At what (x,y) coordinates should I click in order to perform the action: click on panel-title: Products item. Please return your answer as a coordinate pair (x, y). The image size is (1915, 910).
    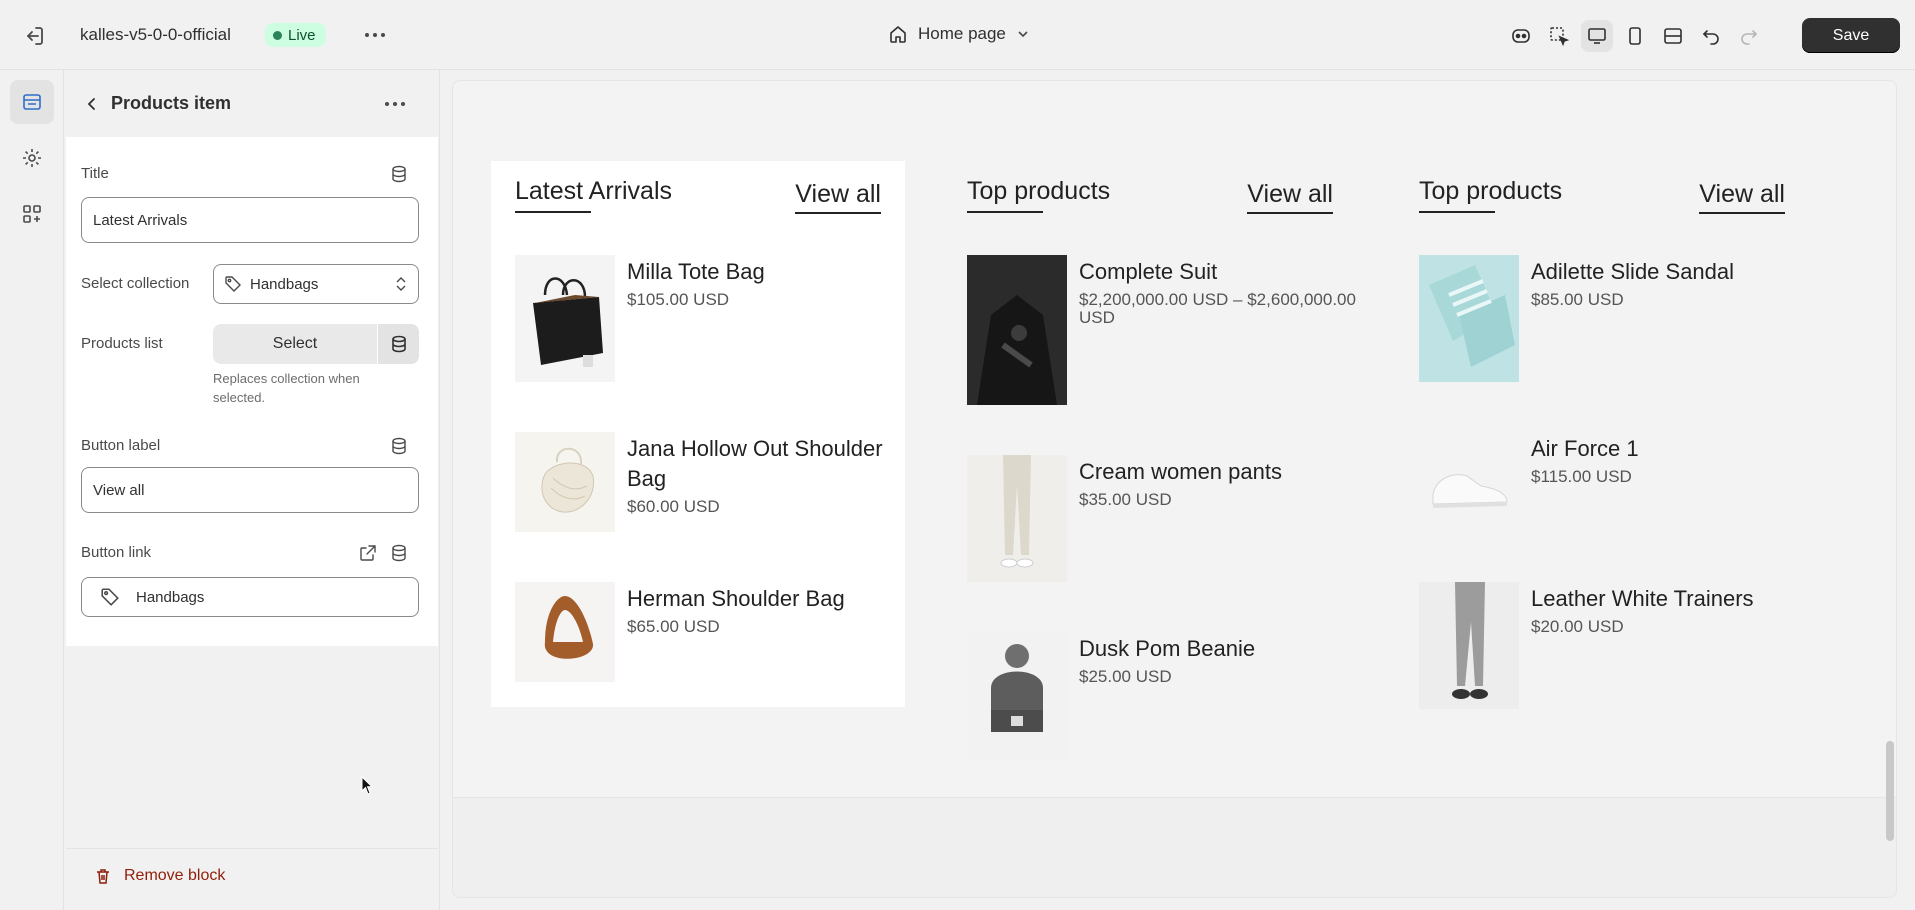
    Looking at the image, I should click on (171, 103).